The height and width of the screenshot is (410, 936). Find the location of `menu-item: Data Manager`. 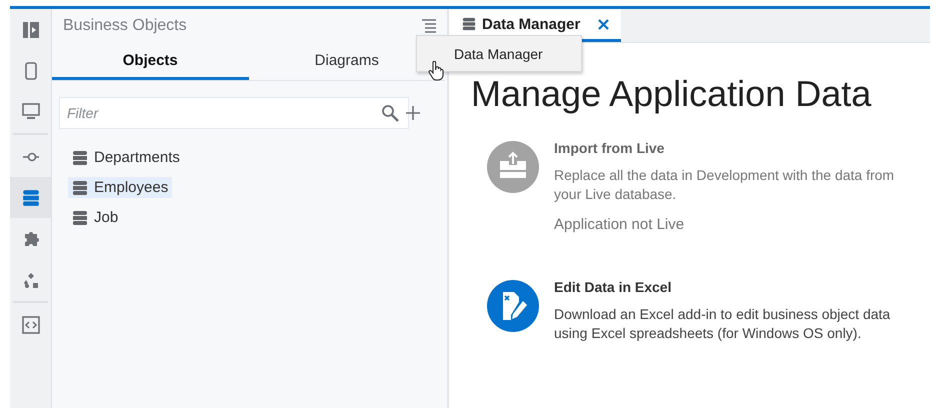

menu-item: Data Manager is located at coordinates (517, 54).